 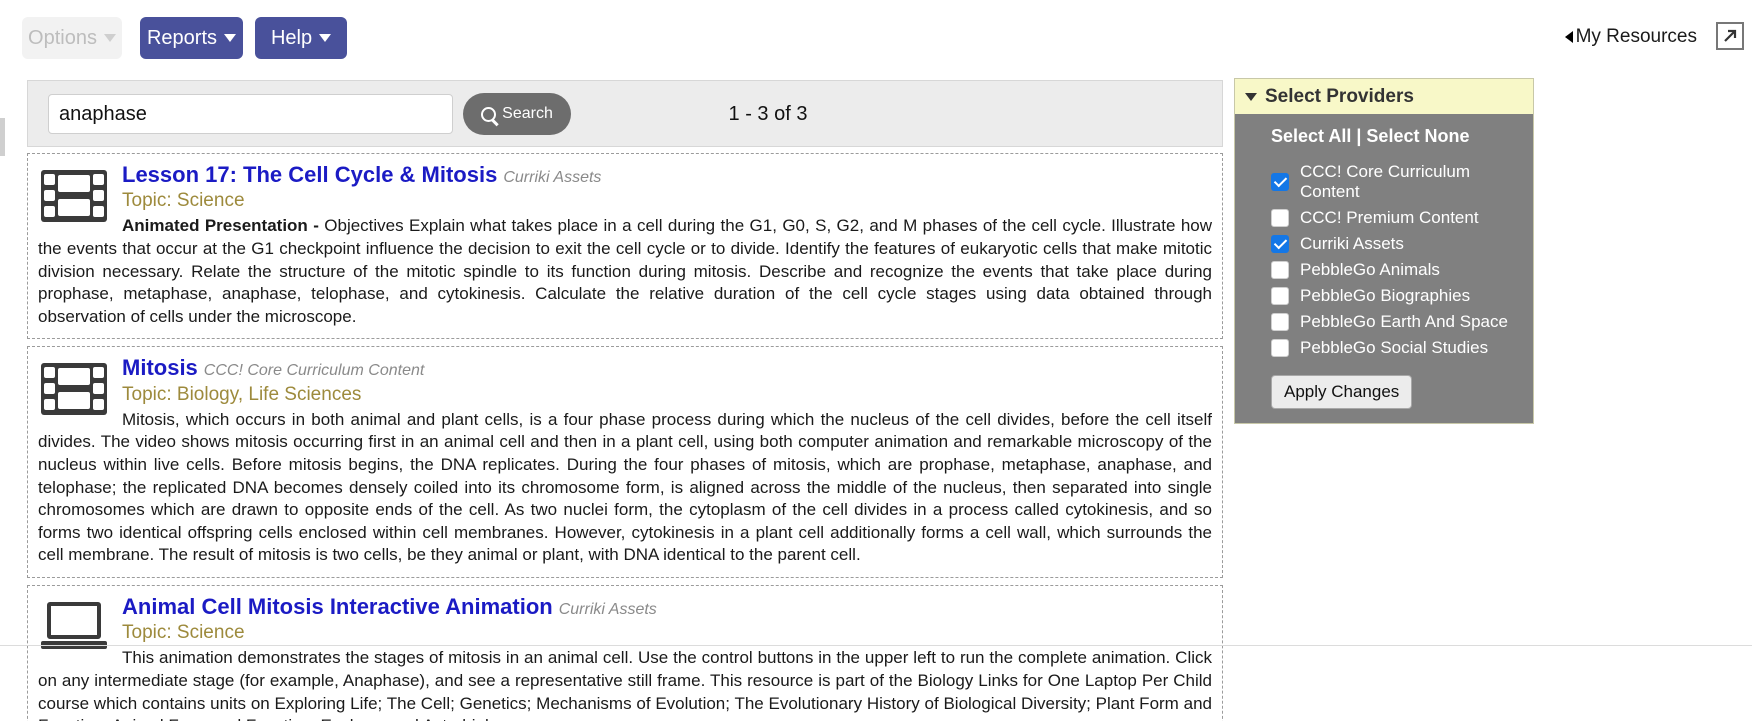 I want to click on options-button: Options, so click(x=72, y=38).